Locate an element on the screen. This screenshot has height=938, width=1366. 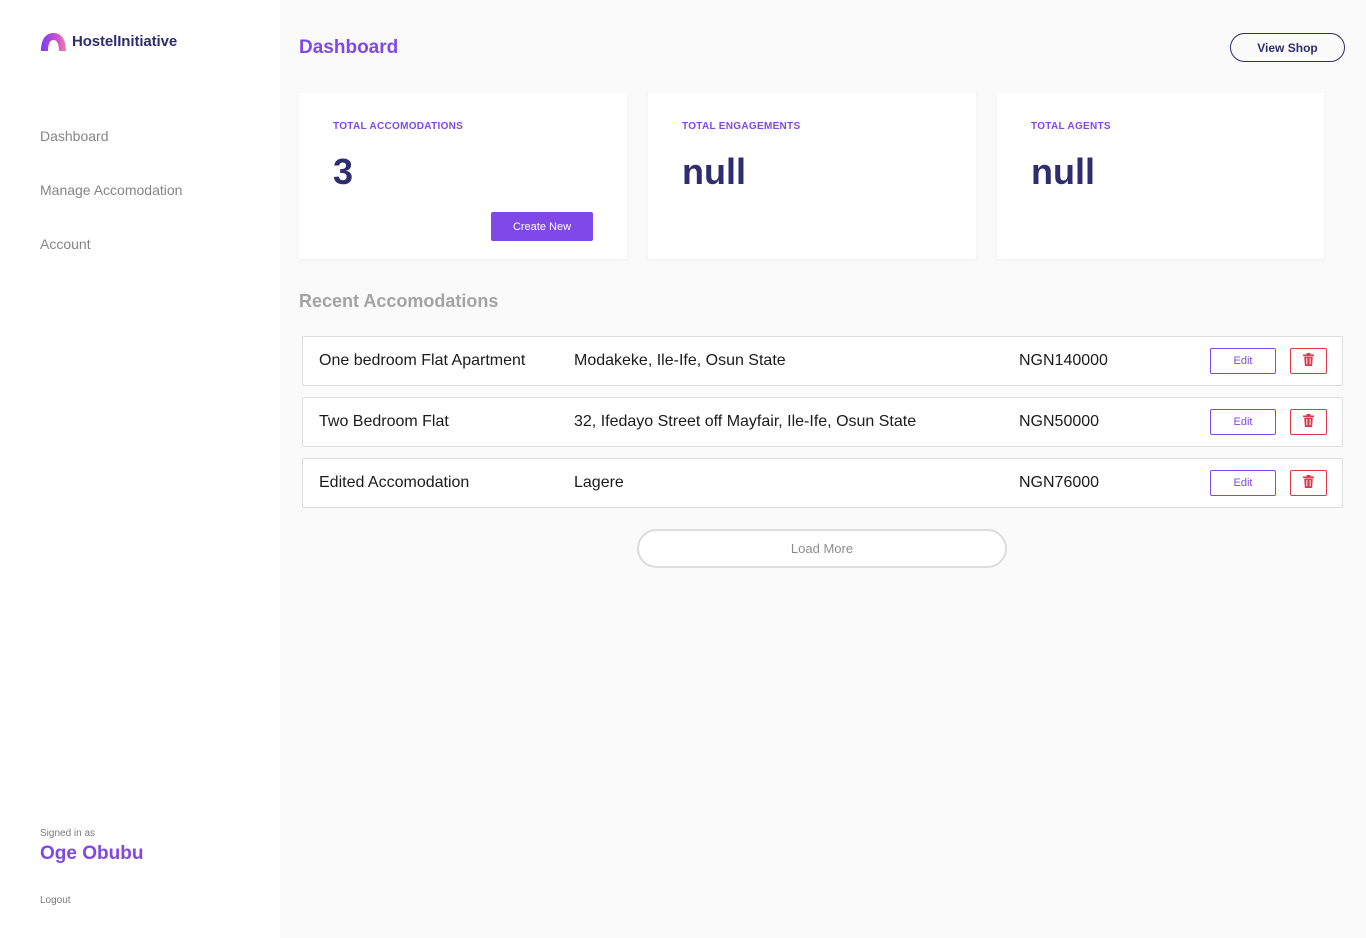
sidebar-item-dashboard: Dashboard is located at coordinates (111, 154).